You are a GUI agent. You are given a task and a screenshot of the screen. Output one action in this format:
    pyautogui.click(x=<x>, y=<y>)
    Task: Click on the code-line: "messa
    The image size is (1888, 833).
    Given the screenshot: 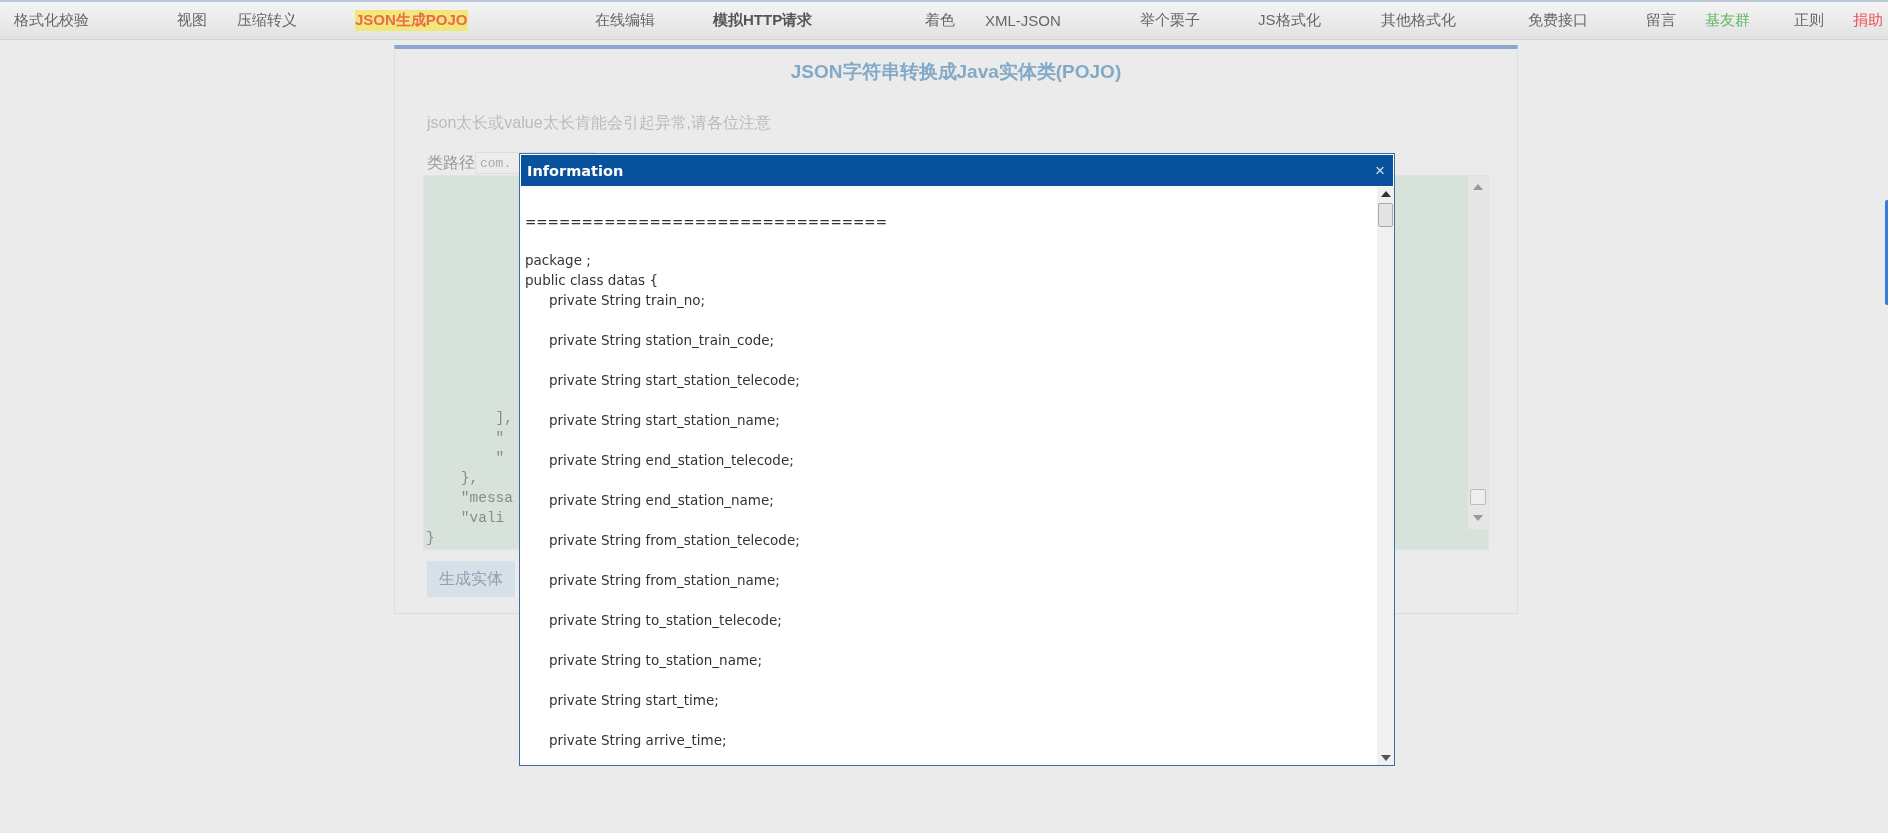 What is the action you would take?
    pyautogui.click(x=486, y=498)
    